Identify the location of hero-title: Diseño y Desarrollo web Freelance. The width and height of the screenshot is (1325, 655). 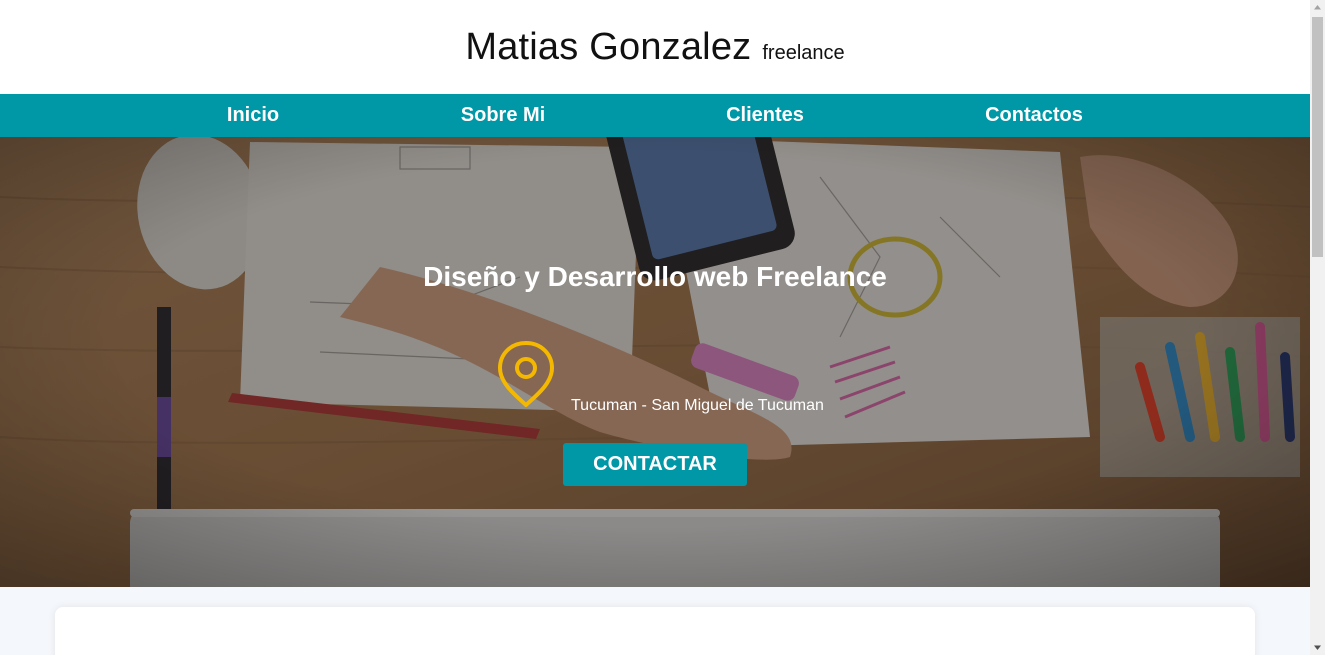
(655, 276).